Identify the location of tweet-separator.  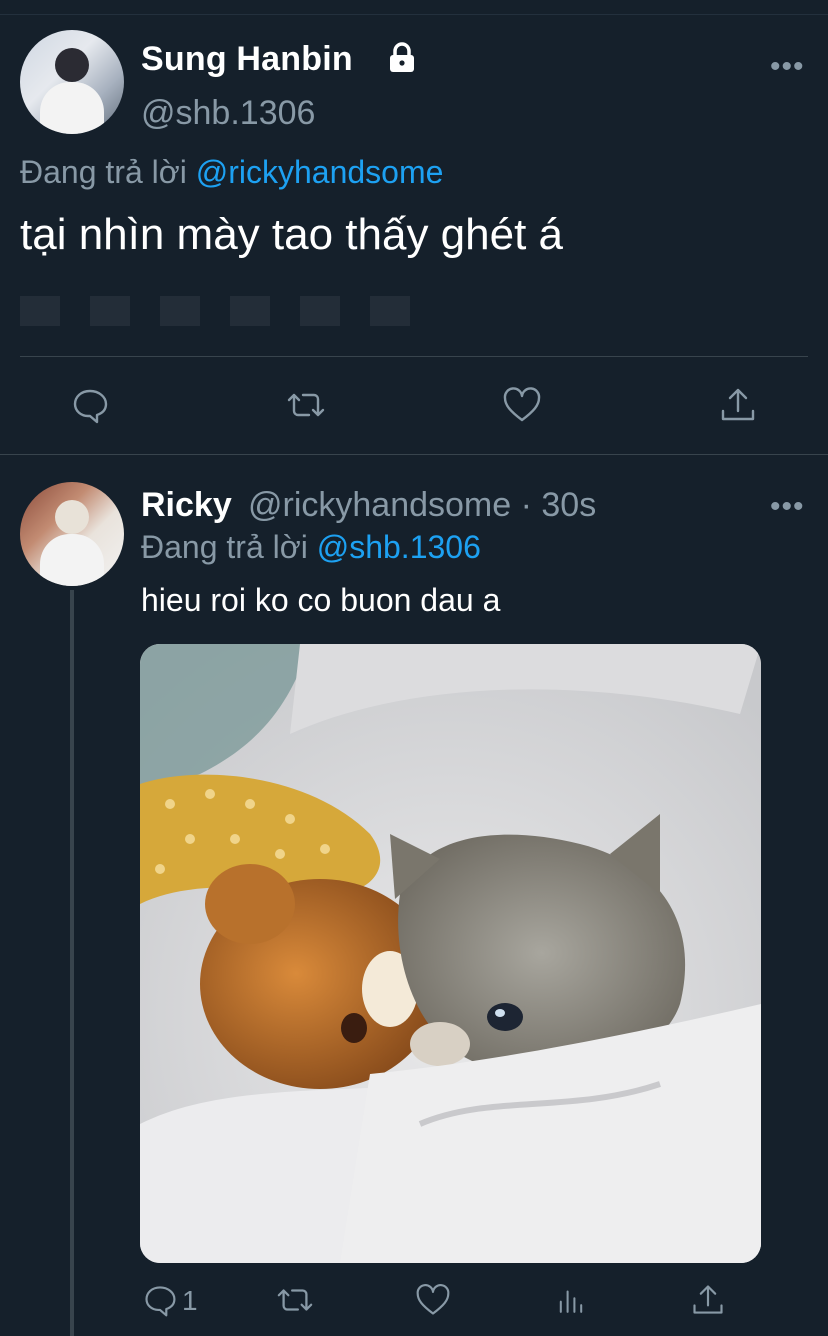
(414, 454).